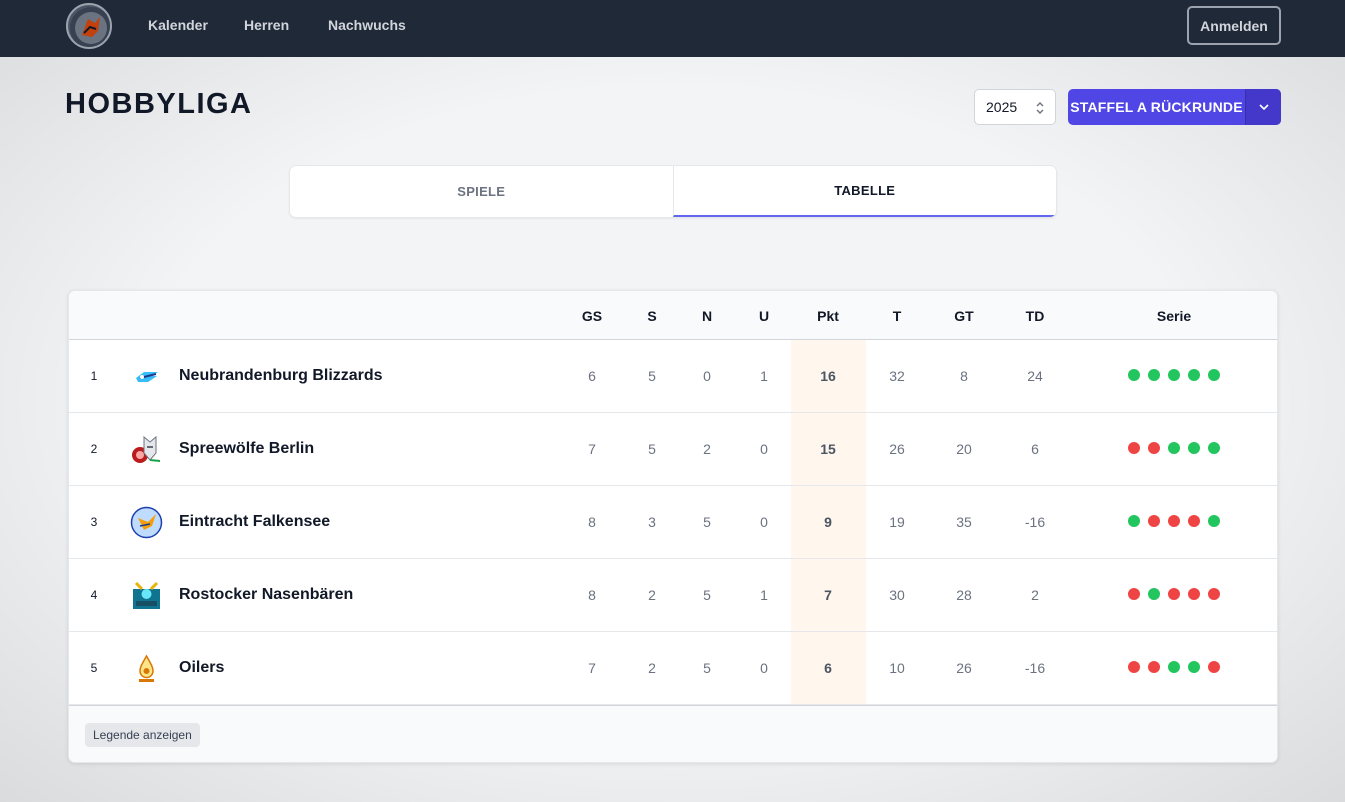  Describe the element at coordinates (1174, 316) in the screenshot. I see `column-header-serie: Serie` at that location.